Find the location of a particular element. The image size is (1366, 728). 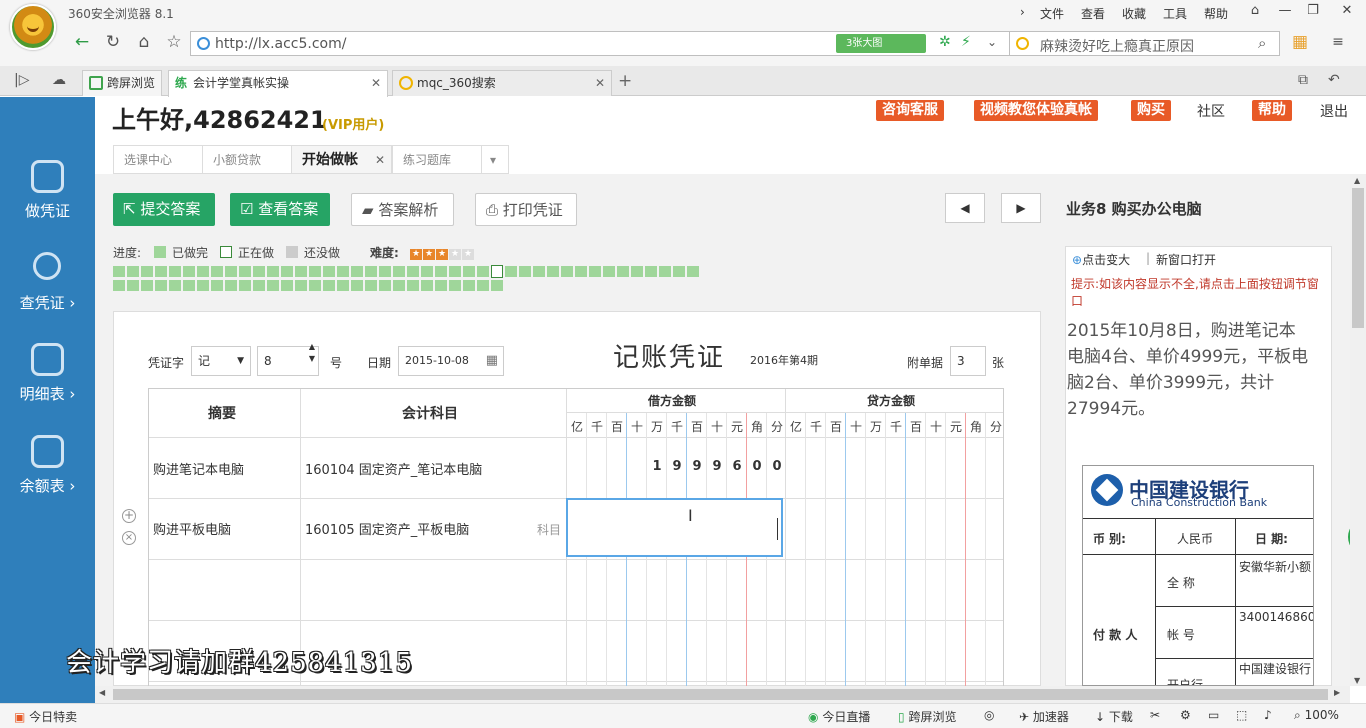

star-icon: ☆ is located at coordinates (174, 42).